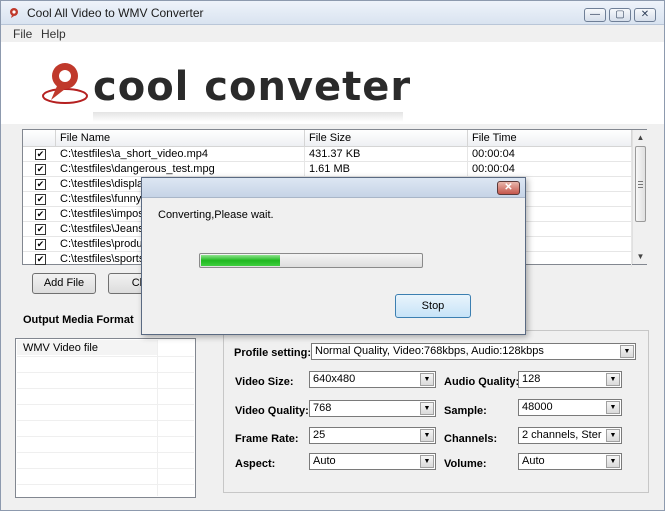 This screenshot has width=665, height=511. What do you see at coordinates (248, 117) in the screenshot?
I see `logo-reflection` at bounding box center [248, 117].